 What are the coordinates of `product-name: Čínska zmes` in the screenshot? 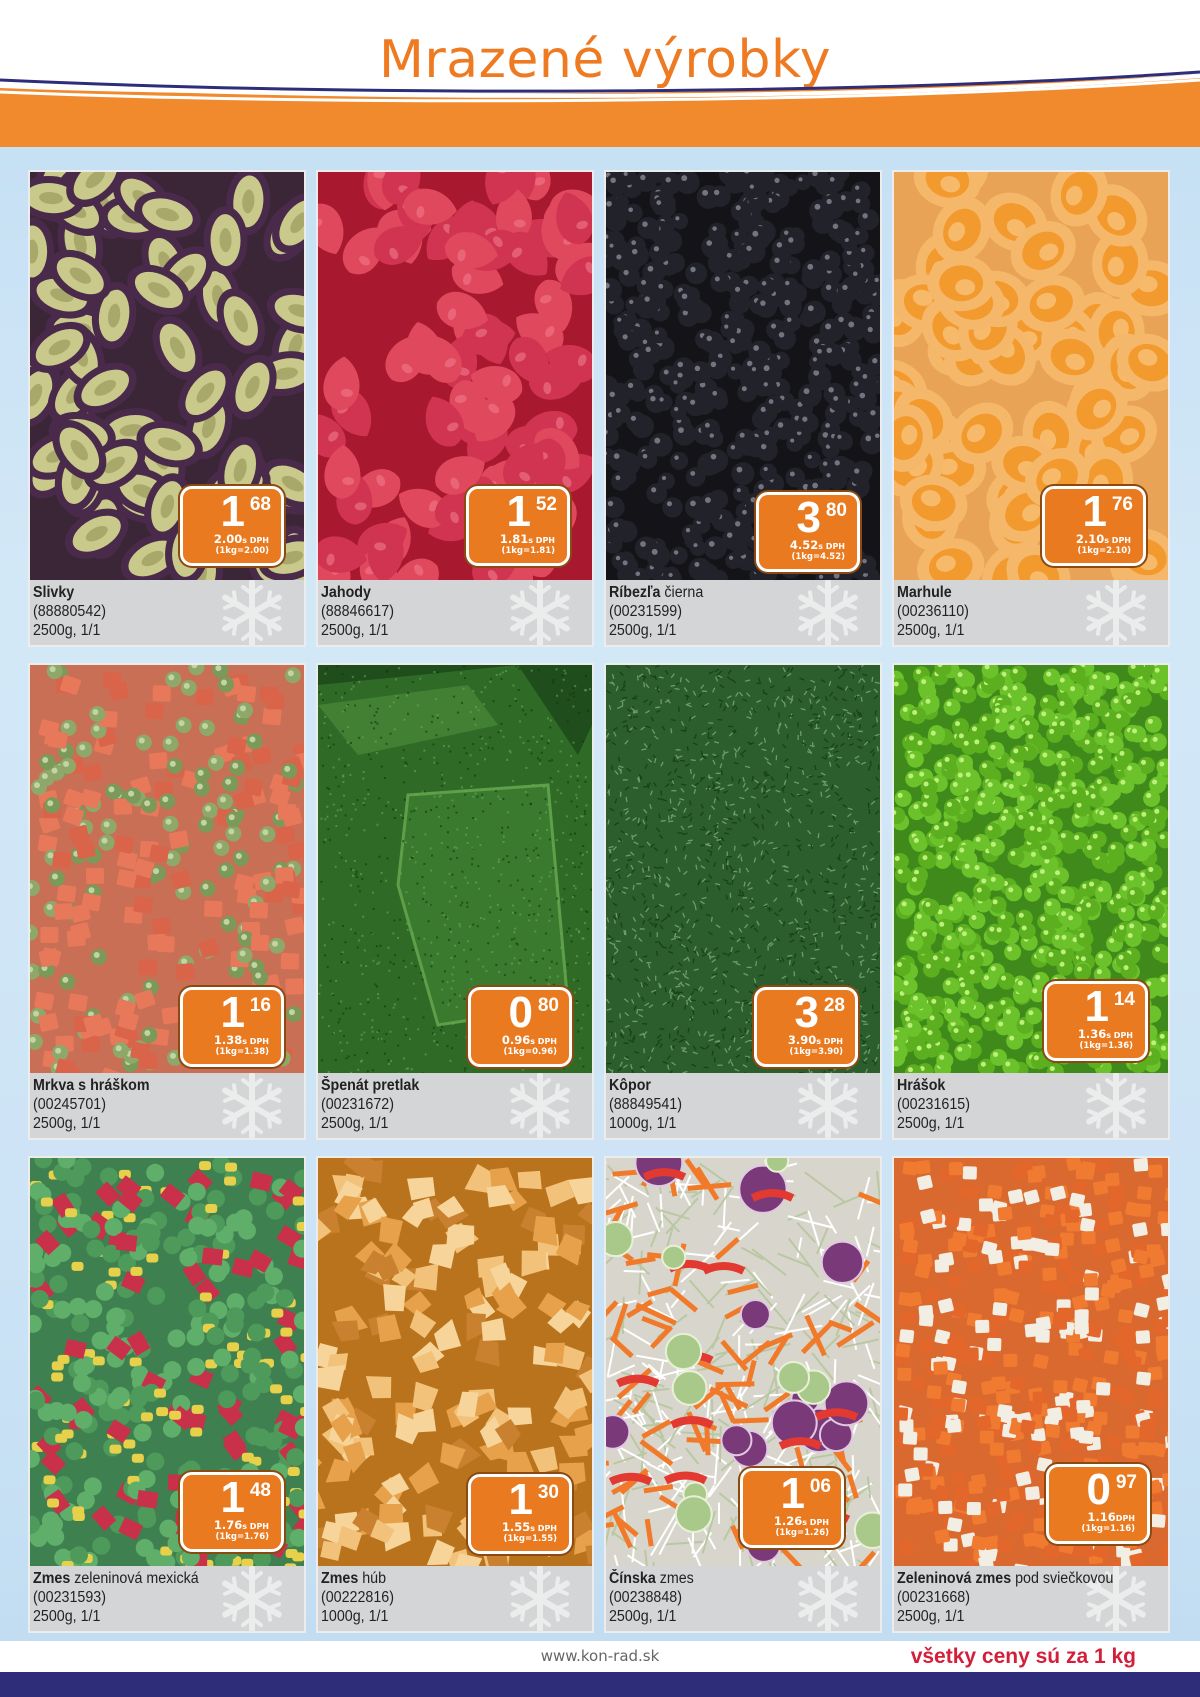 It's located at (651, 1578).